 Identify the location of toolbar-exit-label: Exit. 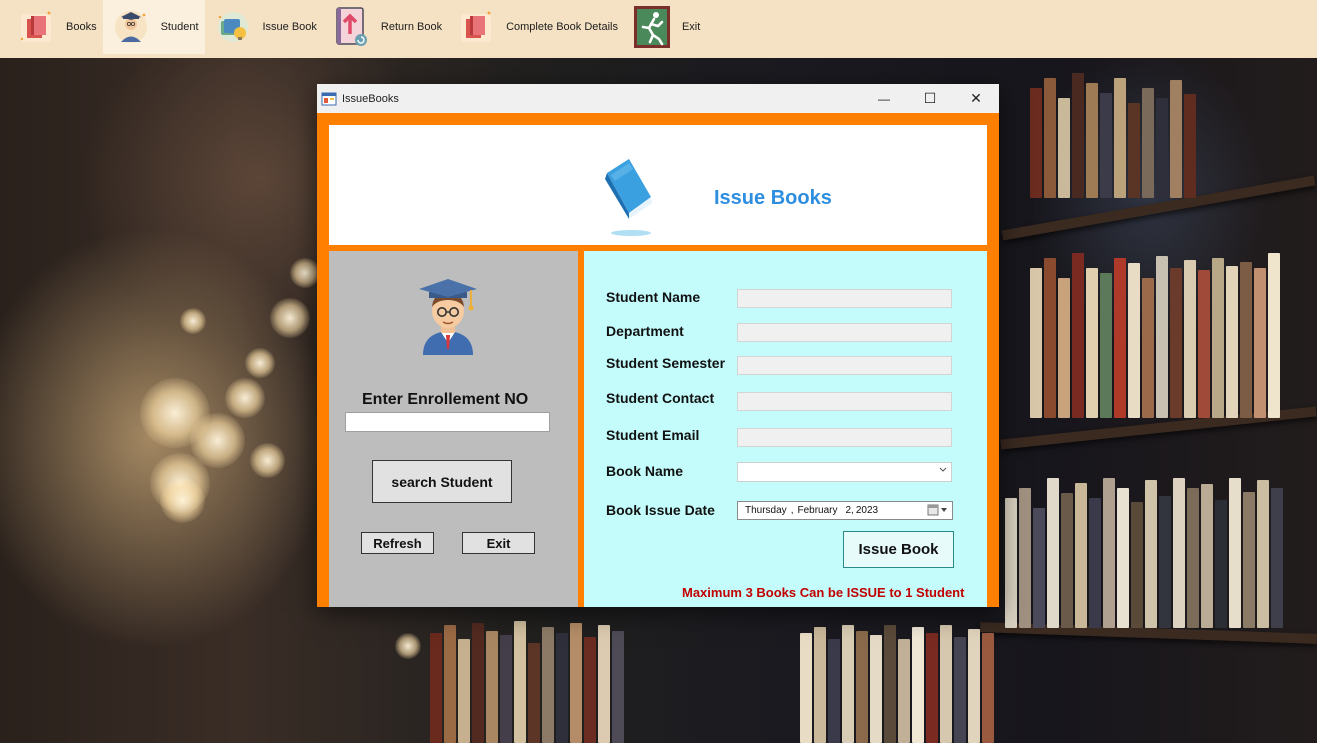
(691, 27).